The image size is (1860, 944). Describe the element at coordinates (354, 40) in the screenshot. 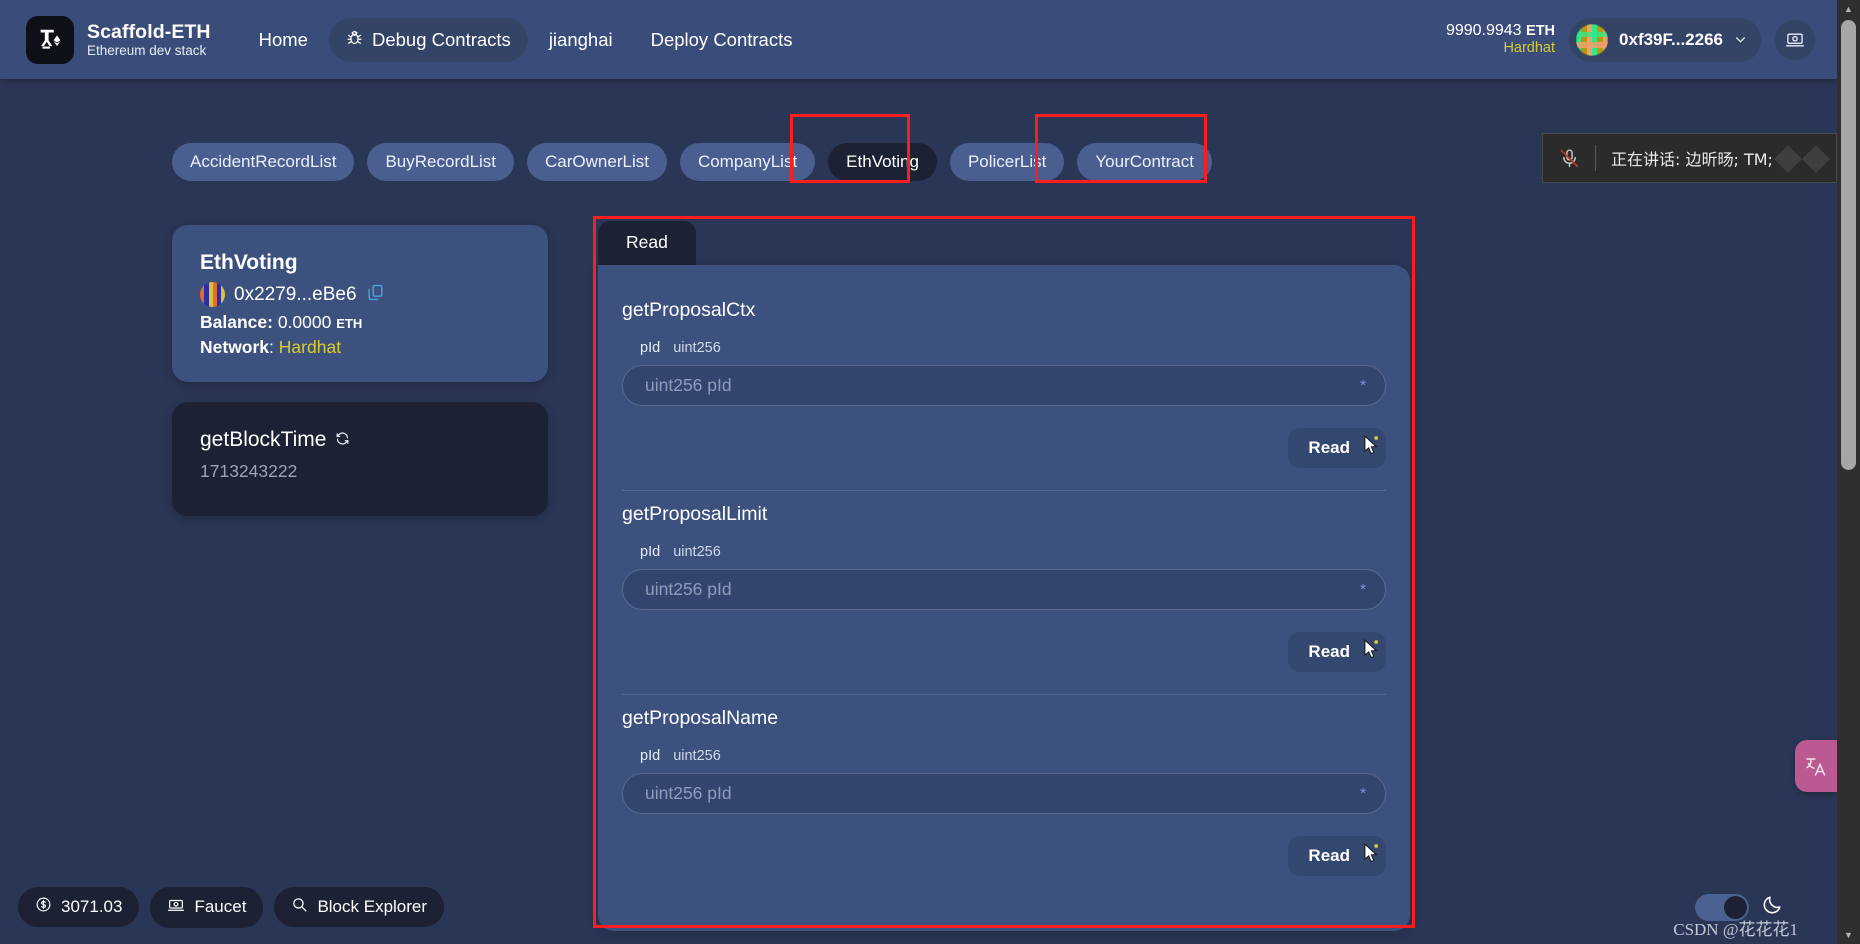

I see `bug-icon` at that location.